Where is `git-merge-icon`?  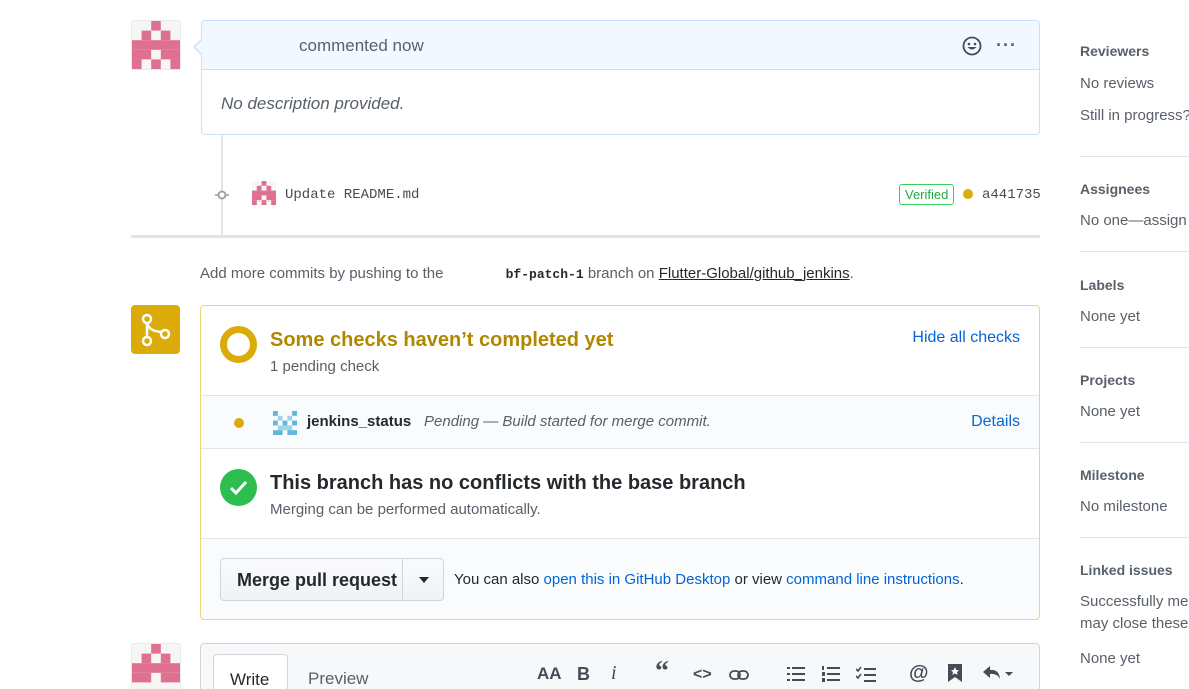 git-merge-icon is located at coordinates (156, 330).